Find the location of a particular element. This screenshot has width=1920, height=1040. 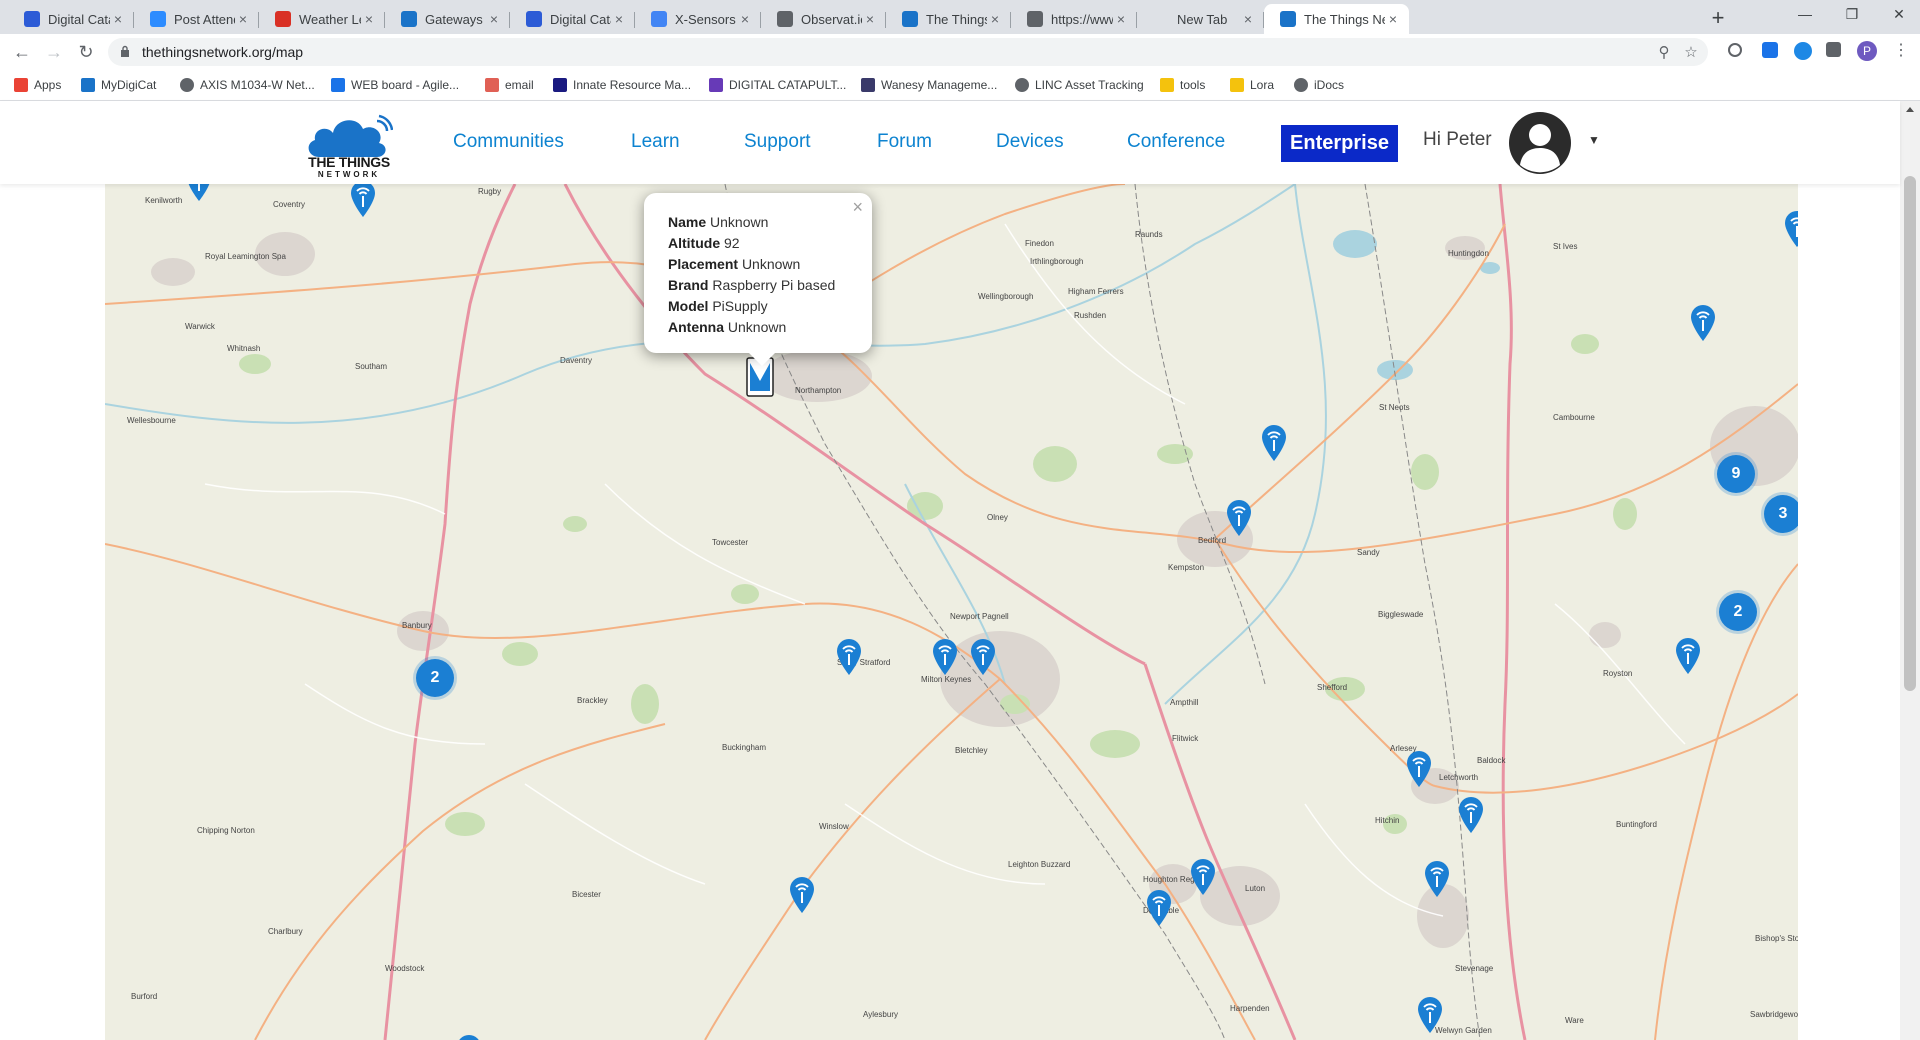

scrollbar-thumb is located at coordinates (1910, 433).